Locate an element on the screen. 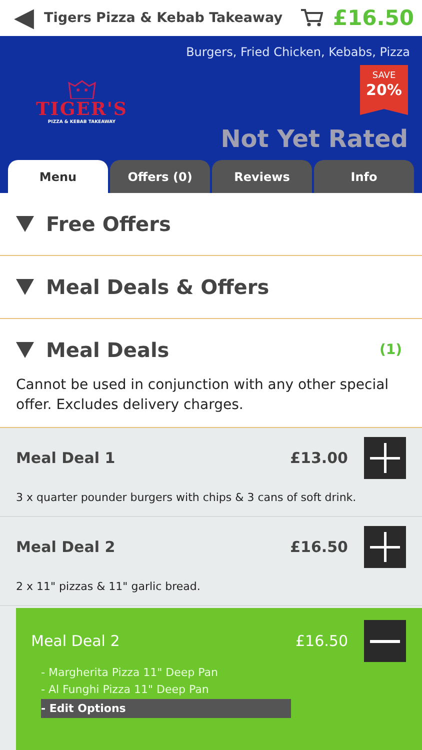 The height and width of the screenshot is (750, 422). tab: Reviews is located at coordinates (262, 176).